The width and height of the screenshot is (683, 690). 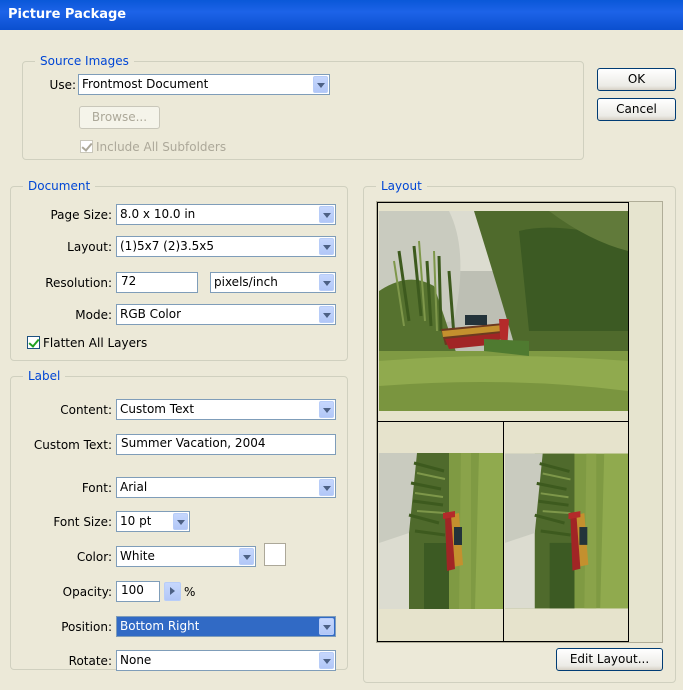 I want to click on mode-label: Mode:, so click(x=93, y=315).